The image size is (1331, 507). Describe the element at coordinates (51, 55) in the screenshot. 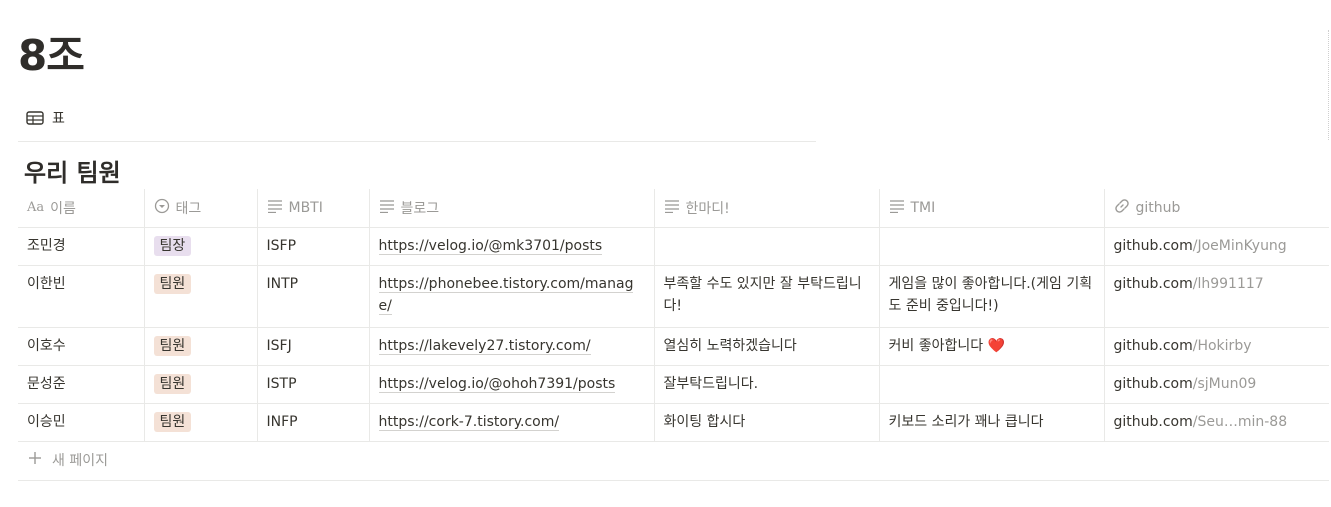

I see `page-title: 8조` at that location.